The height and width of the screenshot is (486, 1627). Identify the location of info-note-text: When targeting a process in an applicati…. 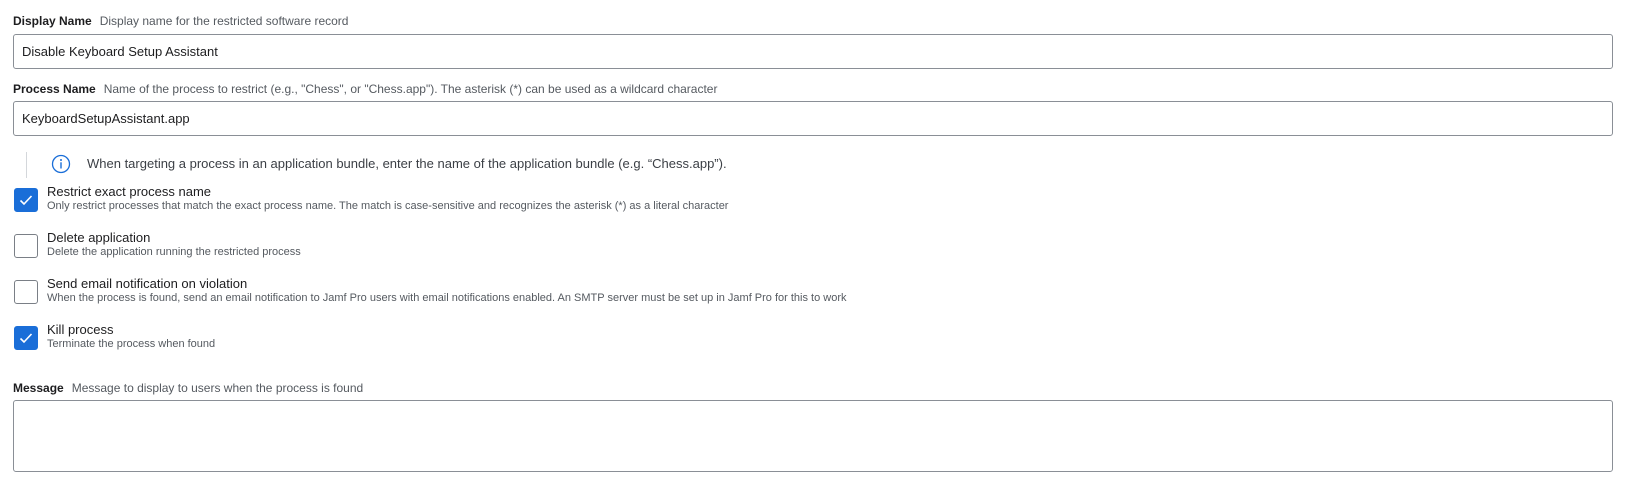
(407, 163).